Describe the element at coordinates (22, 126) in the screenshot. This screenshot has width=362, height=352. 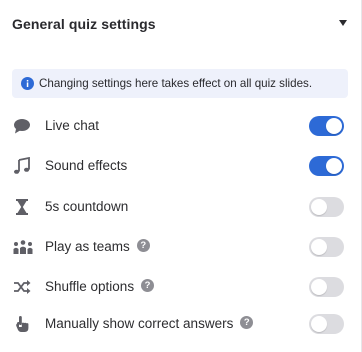
I see `chat-bubble-icon` at that location.